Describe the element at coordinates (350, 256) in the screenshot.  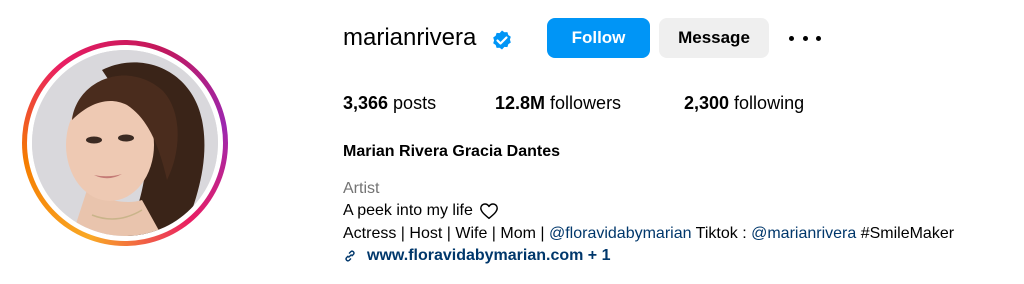
I see `link-icon` at that location.